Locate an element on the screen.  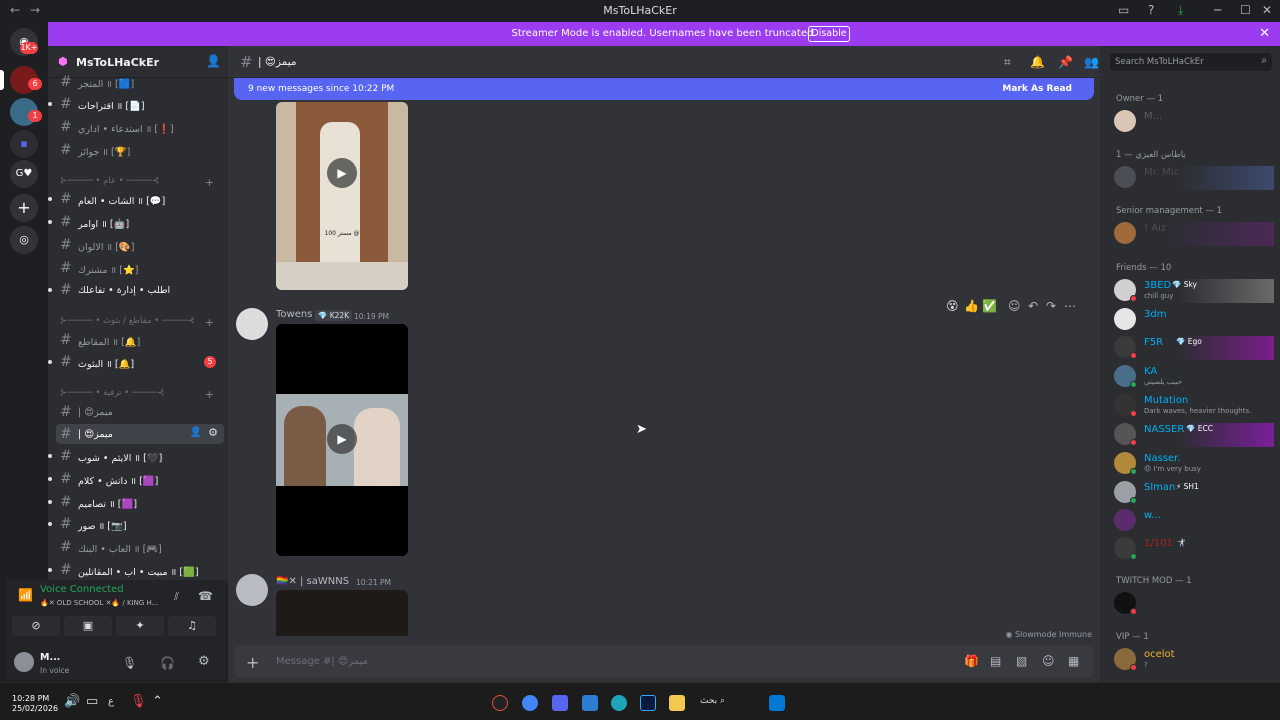
user-avatar is located at coordinates (24, 662).